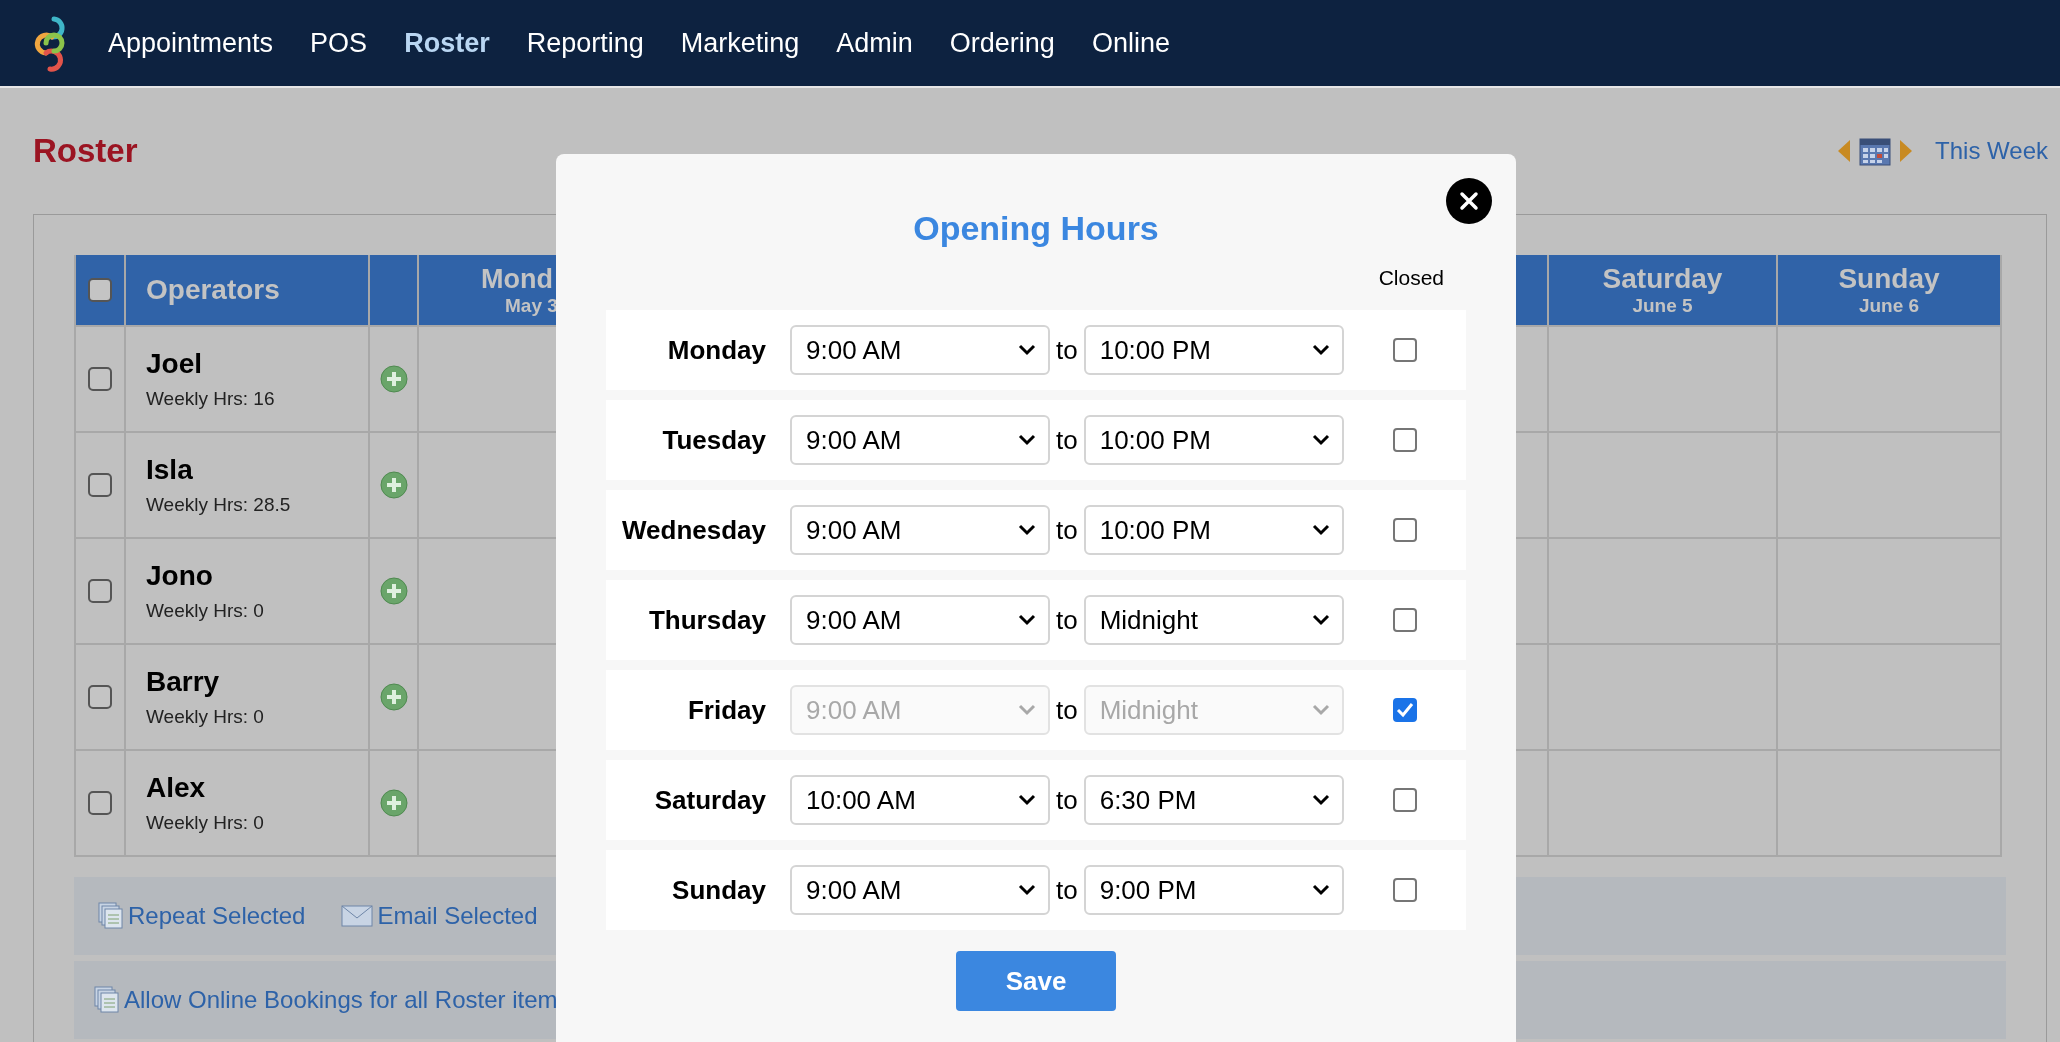 The width and height of the screenshot is (2060, 1042). I want to click on weekly-hours: Weekly Hrs: 16, so click(210, 399).